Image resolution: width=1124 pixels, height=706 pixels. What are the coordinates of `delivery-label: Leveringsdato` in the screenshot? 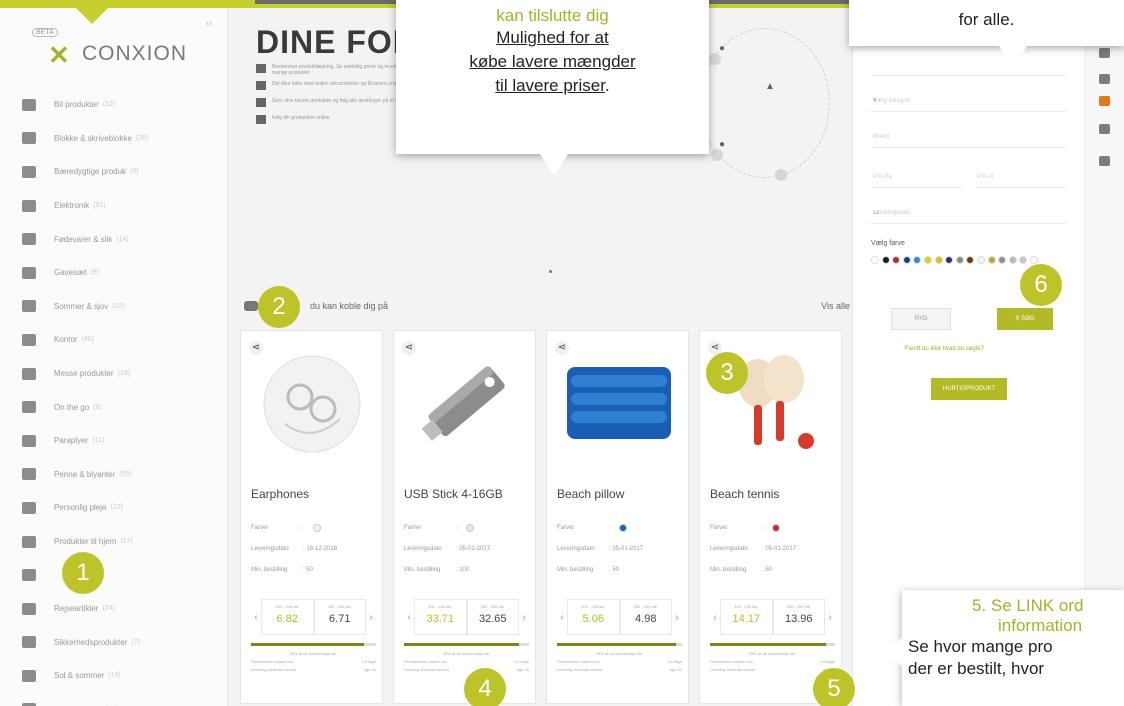 It's located at (729, 548).